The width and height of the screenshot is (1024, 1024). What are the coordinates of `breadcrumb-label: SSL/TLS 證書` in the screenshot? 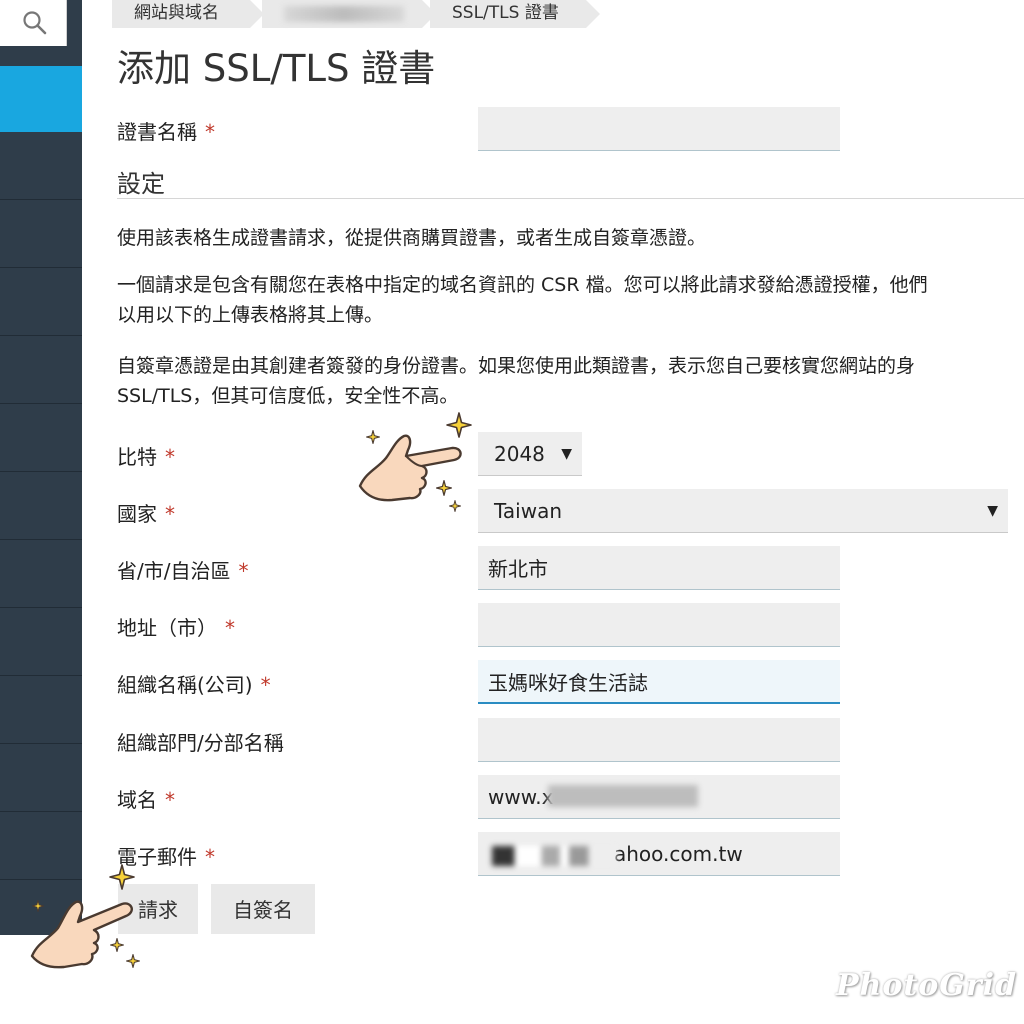 It's located at (505, 13).